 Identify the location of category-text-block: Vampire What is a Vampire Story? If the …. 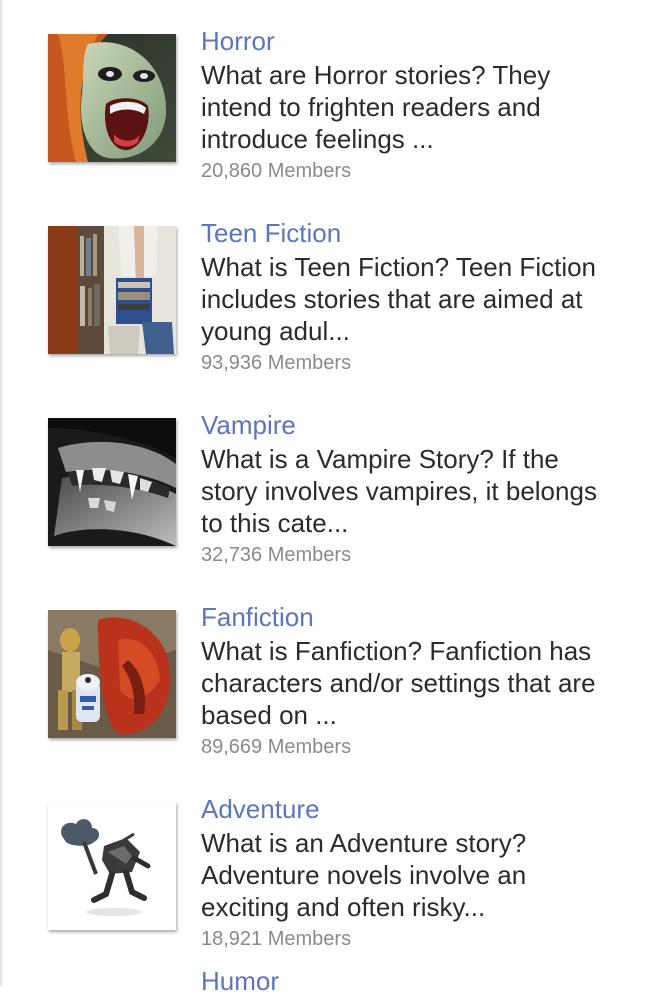
(421, 488).